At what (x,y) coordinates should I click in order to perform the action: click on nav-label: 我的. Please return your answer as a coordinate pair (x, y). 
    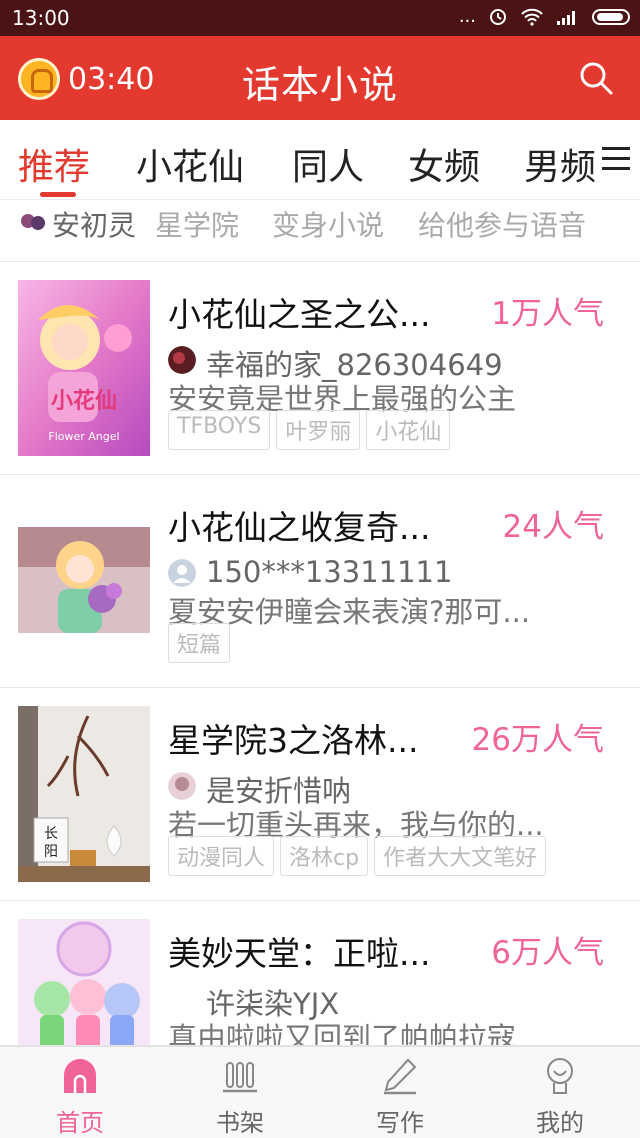
    Looking at the image, I should click on (560, 1123).